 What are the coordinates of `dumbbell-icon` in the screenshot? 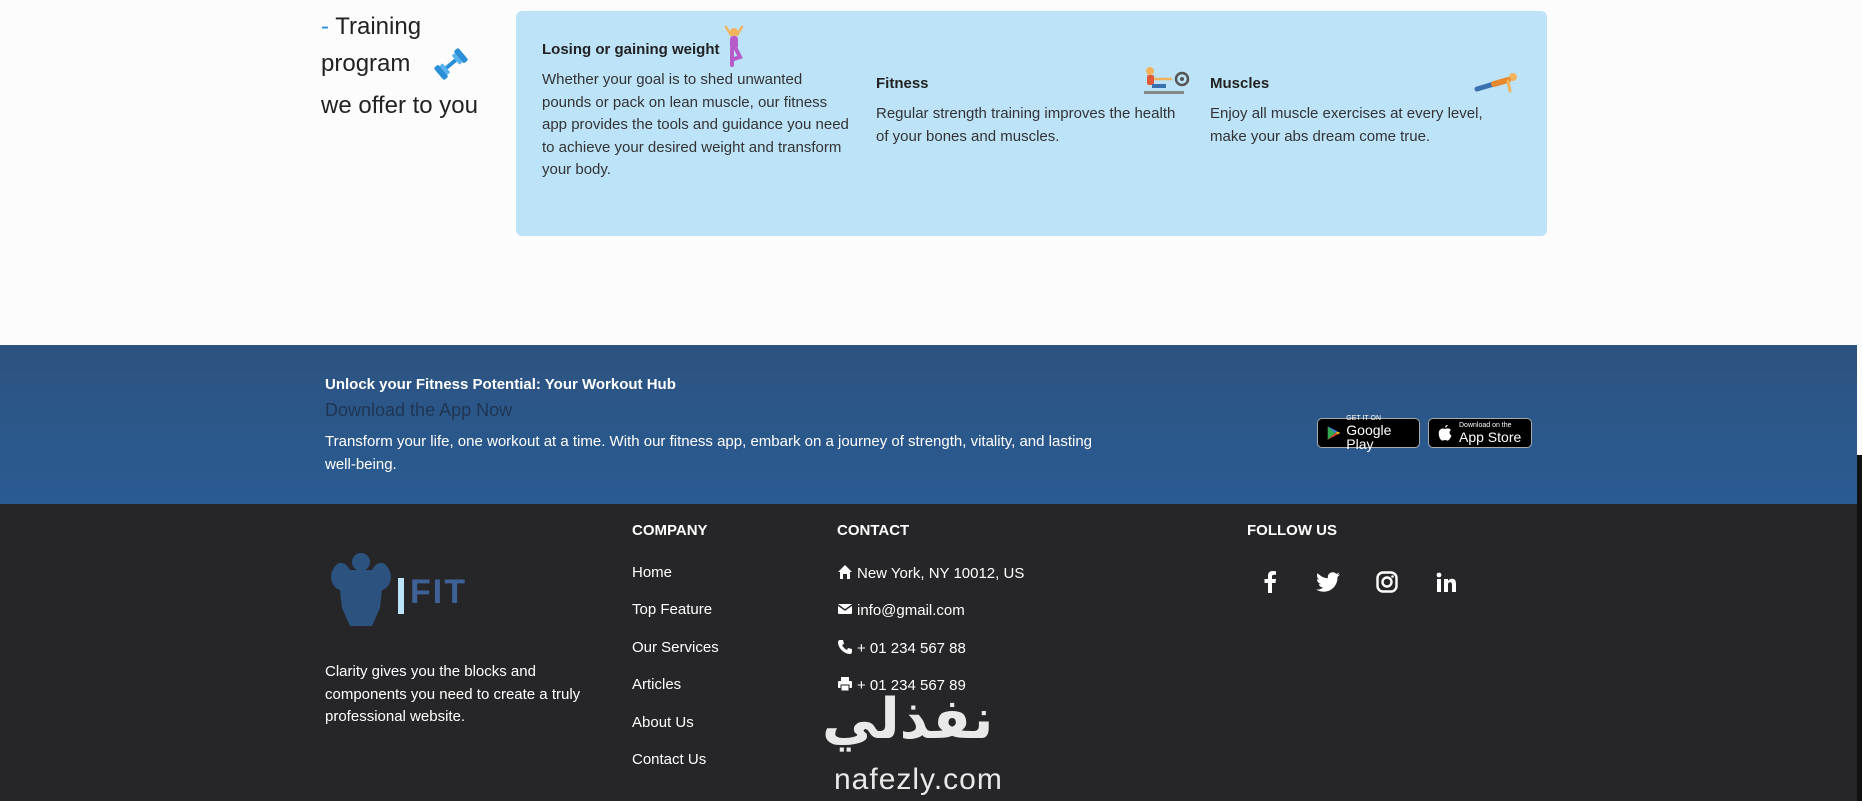 It's located at (451, 64).